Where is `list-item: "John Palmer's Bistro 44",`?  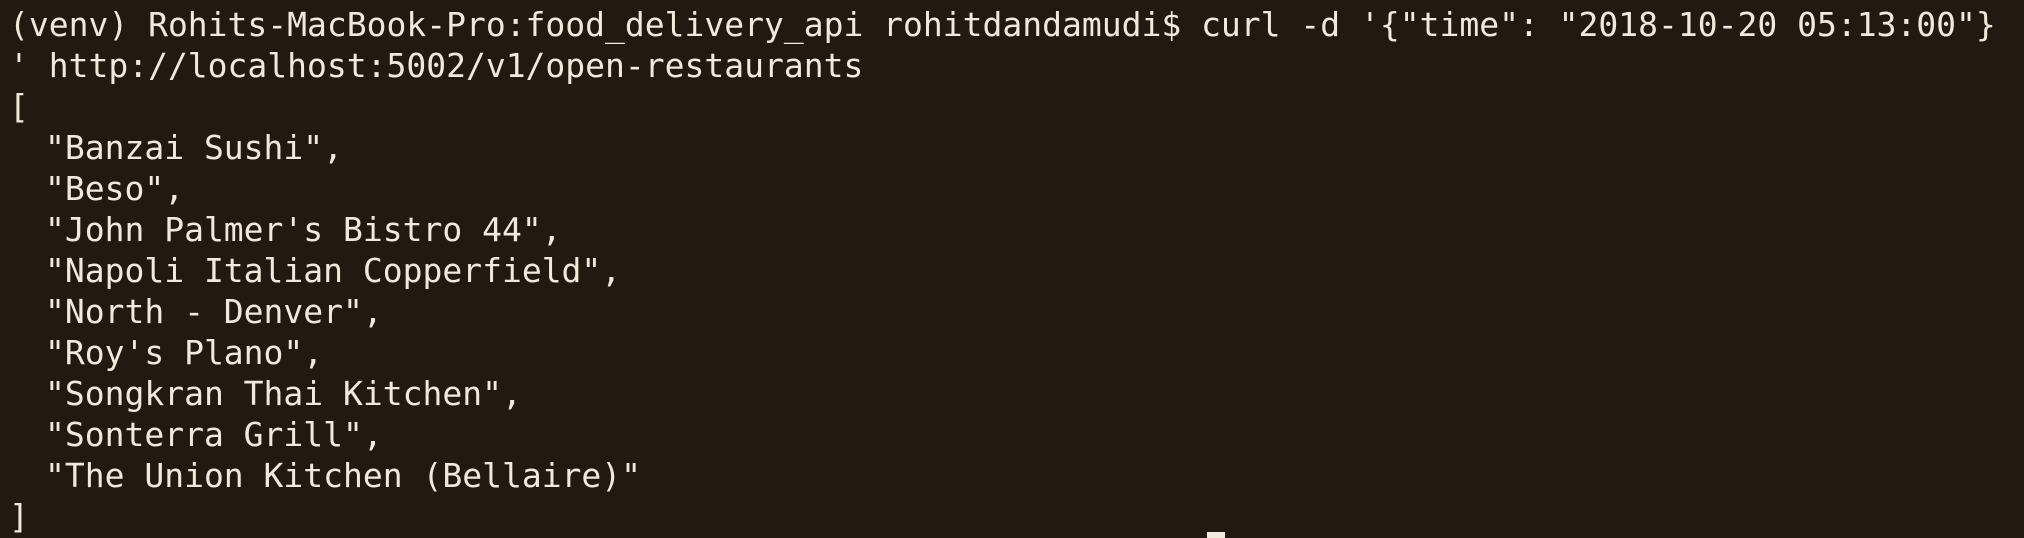 list-item: "John Palmer's Bistro 44", is located at coordinates (303, 229).